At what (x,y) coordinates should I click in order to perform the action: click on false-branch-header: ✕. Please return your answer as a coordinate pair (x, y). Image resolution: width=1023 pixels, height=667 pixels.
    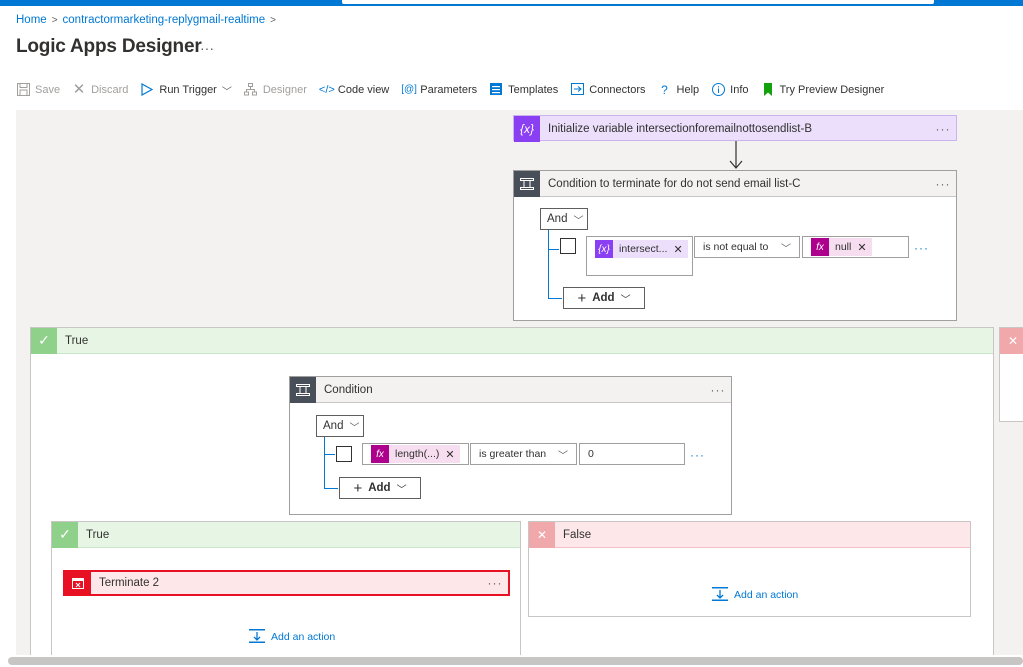
    Looking at the image, I should click on (1011, 340).